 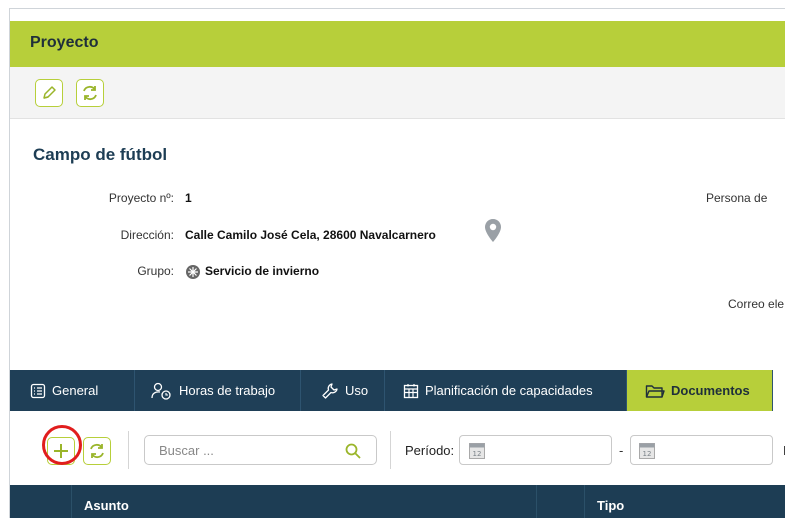 I want to click on column-asunto: Asunto, so click(x=106, y=505).